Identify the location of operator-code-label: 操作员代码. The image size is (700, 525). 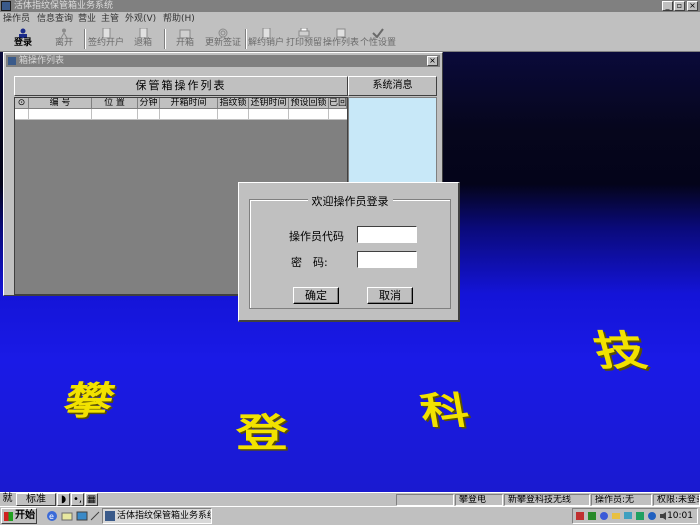
(316, 236).